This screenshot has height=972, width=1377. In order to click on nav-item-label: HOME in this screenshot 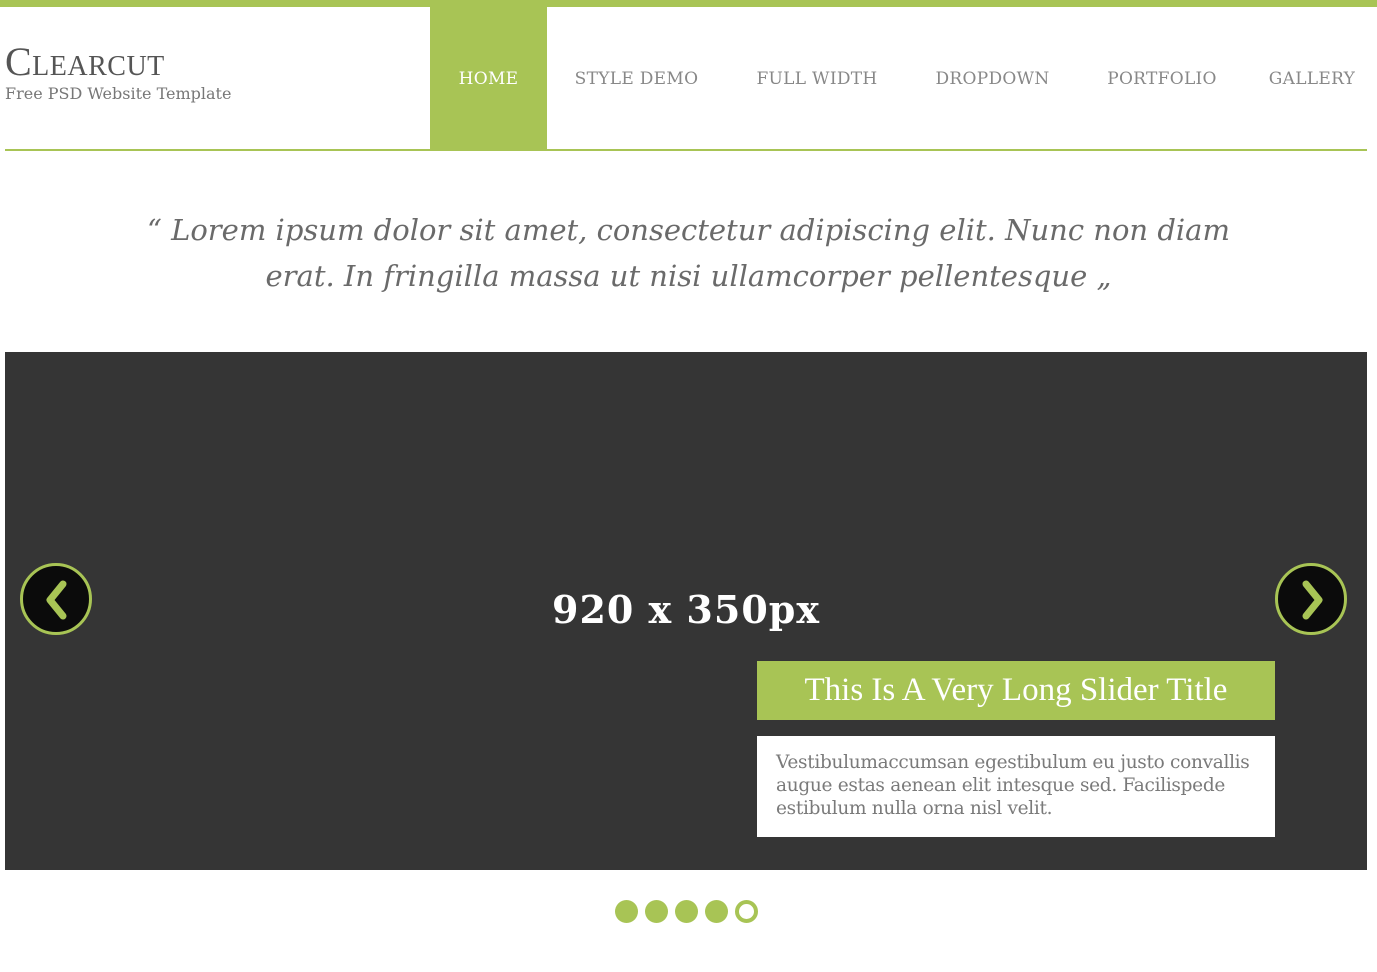, I will do `click(488, 78)`.